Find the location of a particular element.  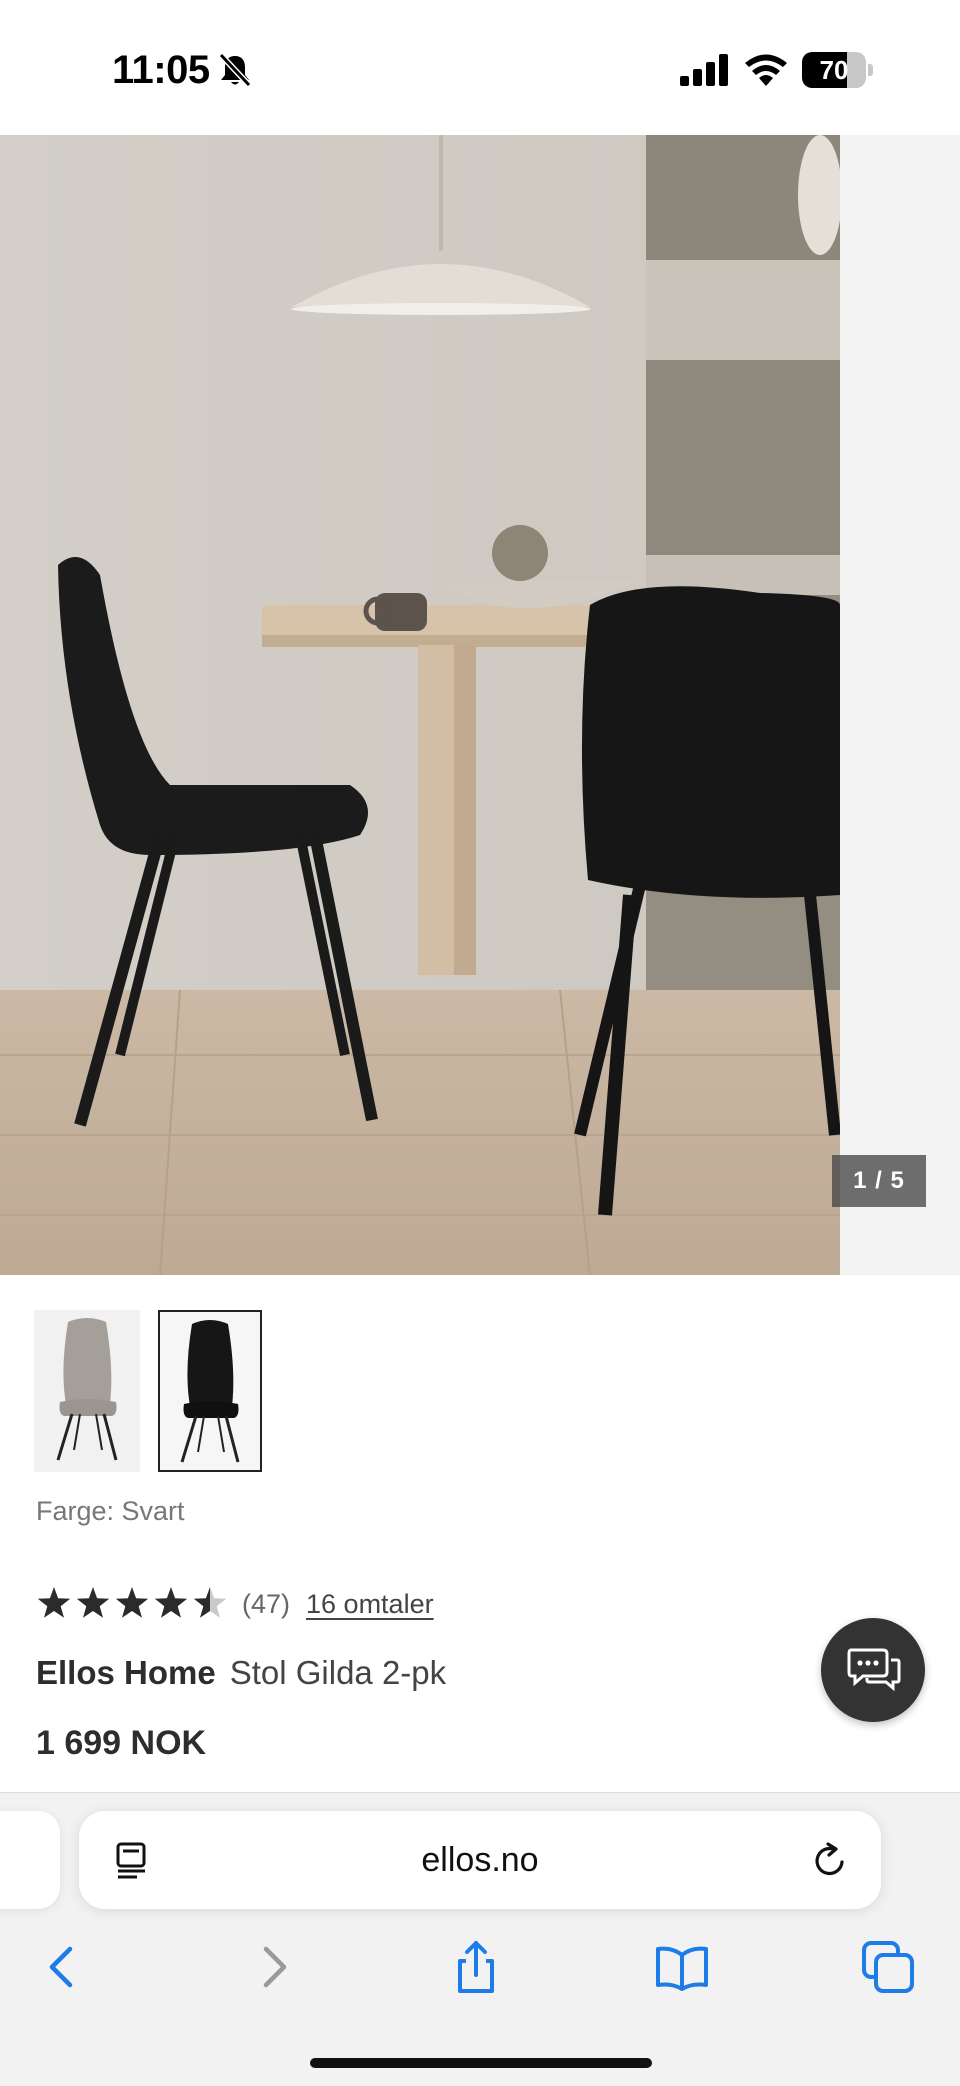

back-icon is located at coordinates (62, 1967).